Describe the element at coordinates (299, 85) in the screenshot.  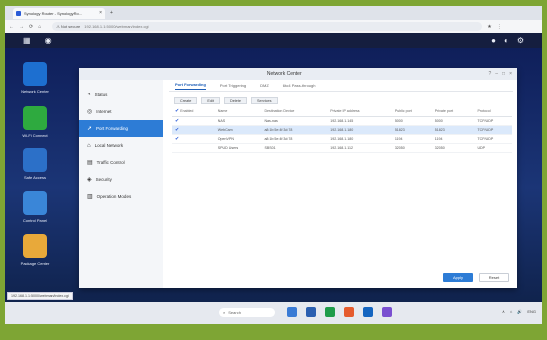
I see `tab-6to4: 6to4 Pass-through` at that location.